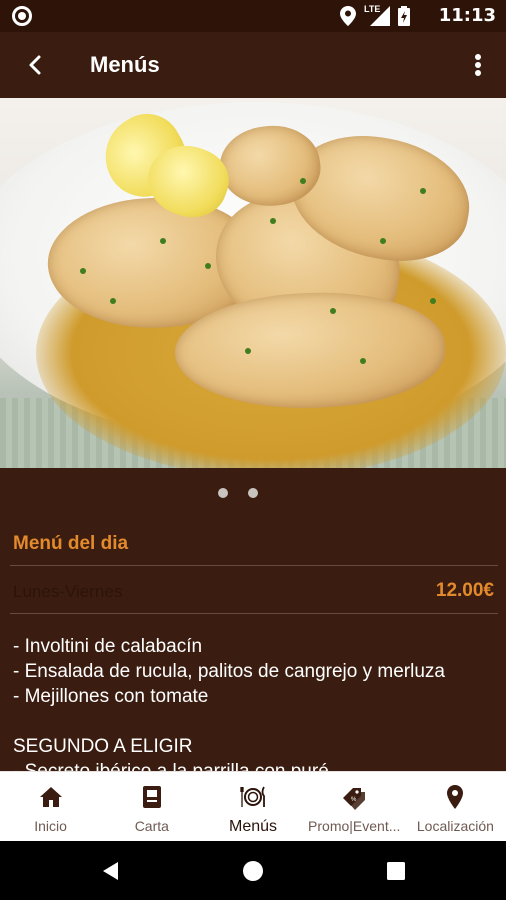 This screenshot has height=900, width=506. I want to click on battery-icon, so click(404, 16).